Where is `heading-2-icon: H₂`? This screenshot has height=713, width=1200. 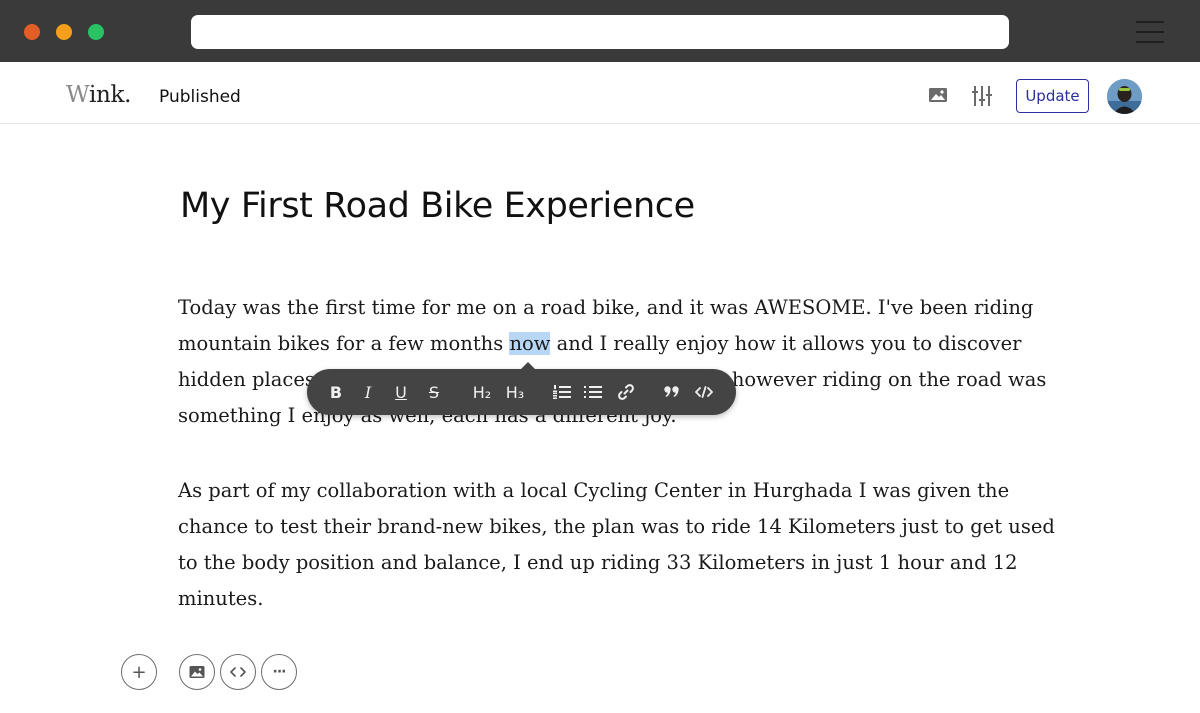 heading-2-icon: H₂ is located at coordinates (482, 392).